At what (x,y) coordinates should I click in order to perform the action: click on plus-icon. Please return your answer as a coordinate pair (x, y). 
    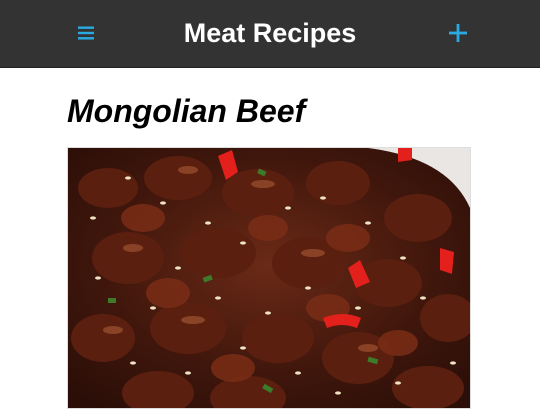
    Looking at the image, I should click on (458, 33).